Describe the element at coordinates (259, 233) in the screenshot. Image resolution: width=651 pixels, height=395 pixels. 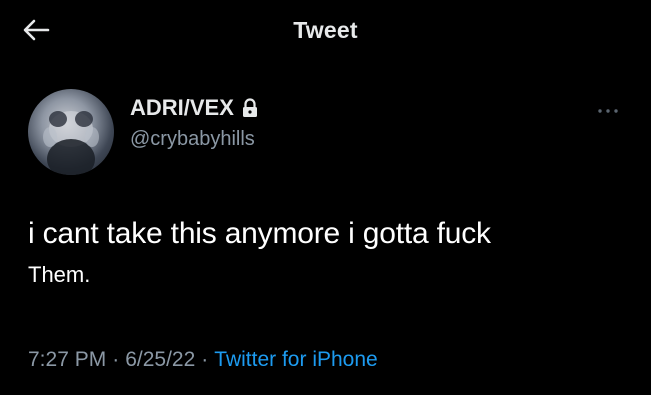
I see `tweet-text-line: i cant take this anymore i gotta fuck` at that location.